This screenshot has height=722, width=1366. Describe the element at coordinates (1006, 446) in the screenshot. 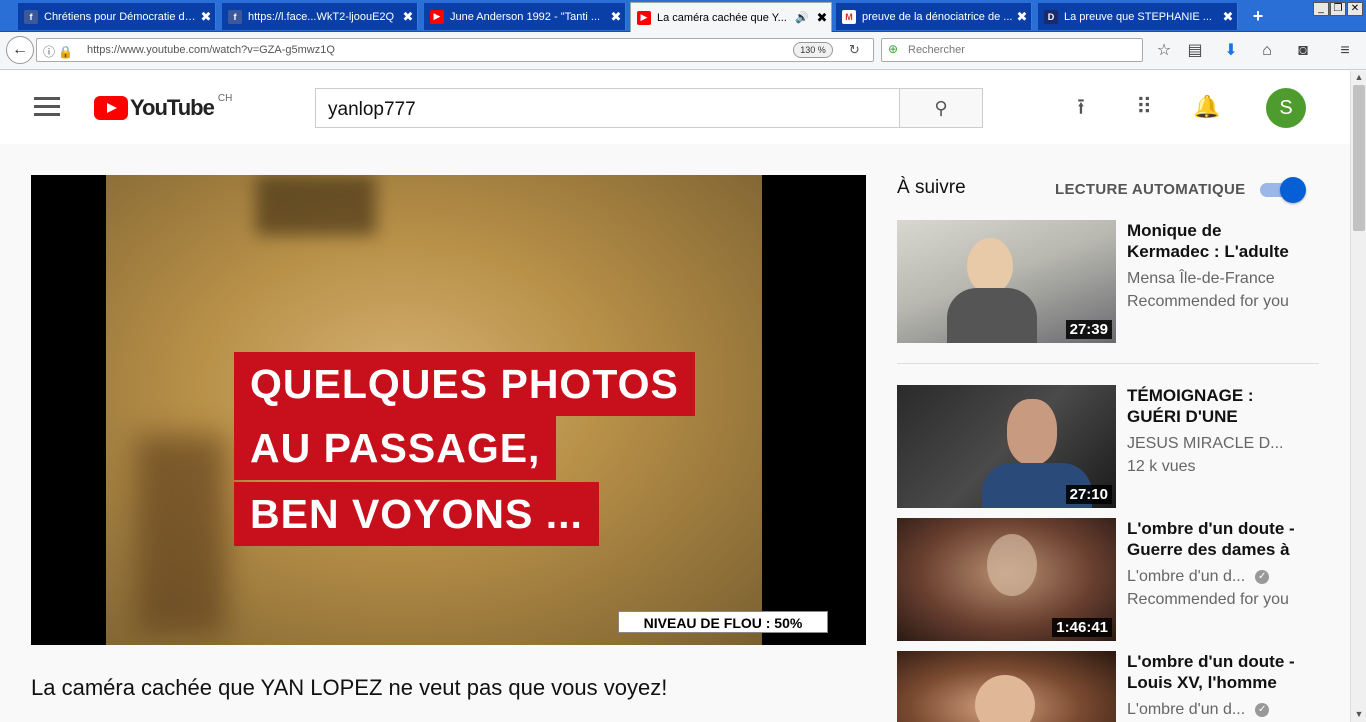

I see `video-thumbnail: 27:10` at that location.